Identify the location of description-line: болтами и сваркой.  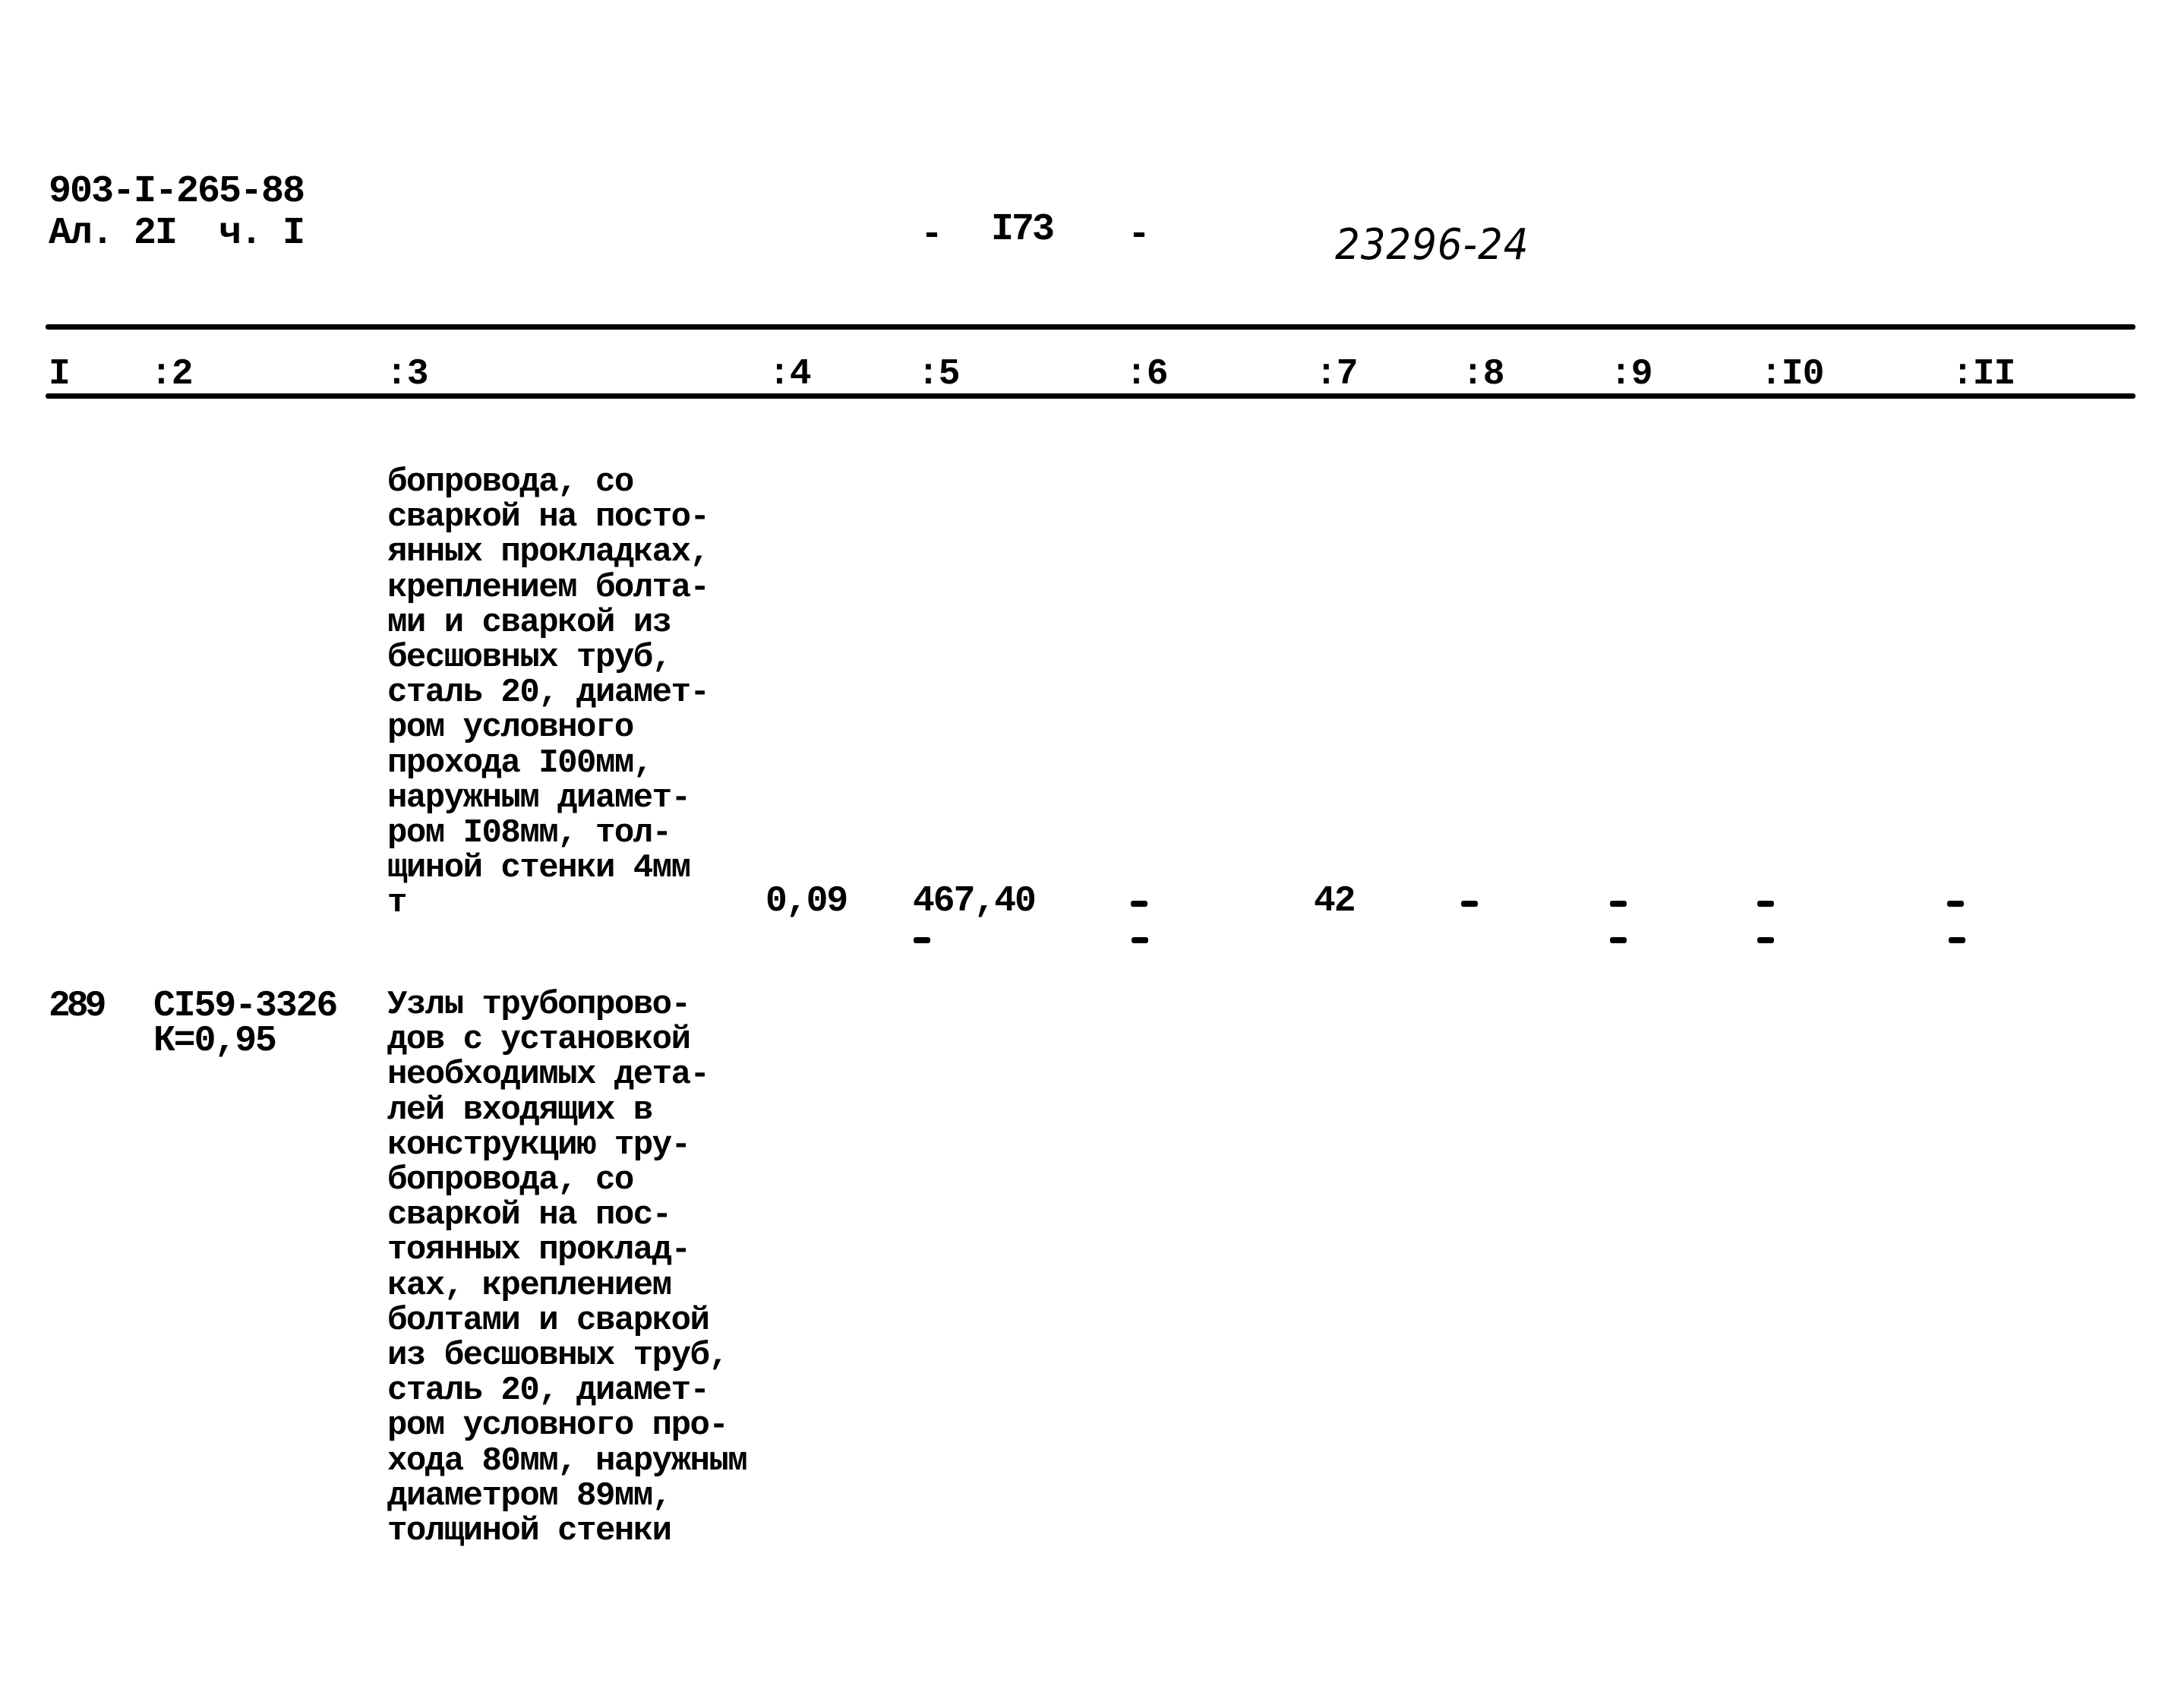
(548, 1320).